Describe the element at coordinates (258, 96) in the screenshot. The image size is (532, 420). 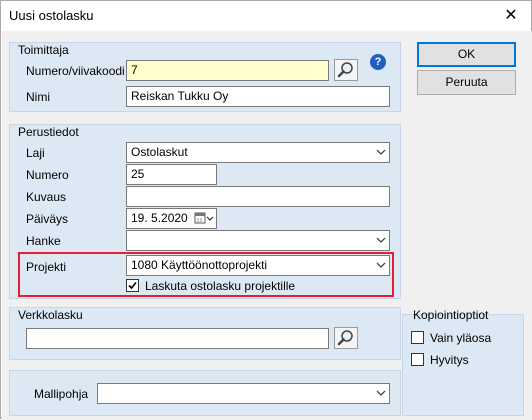
I see `nimi-input: Reiskan Tukku Oy` at that location.